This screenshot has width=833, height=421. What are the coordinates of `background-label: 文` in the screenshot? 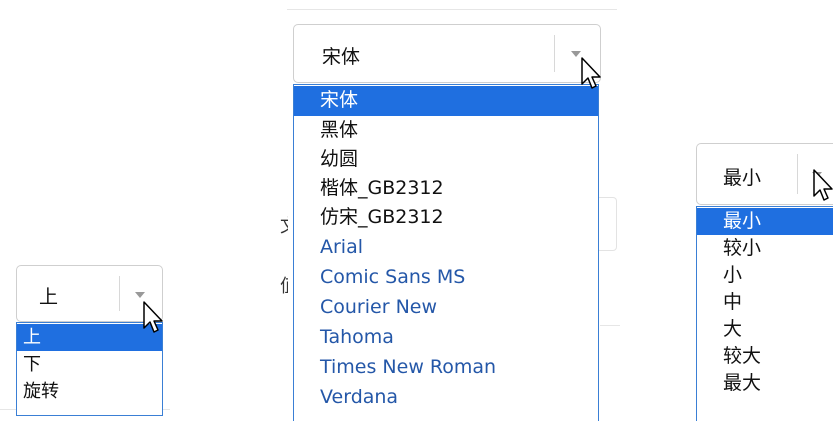 It's located at (284, 225).